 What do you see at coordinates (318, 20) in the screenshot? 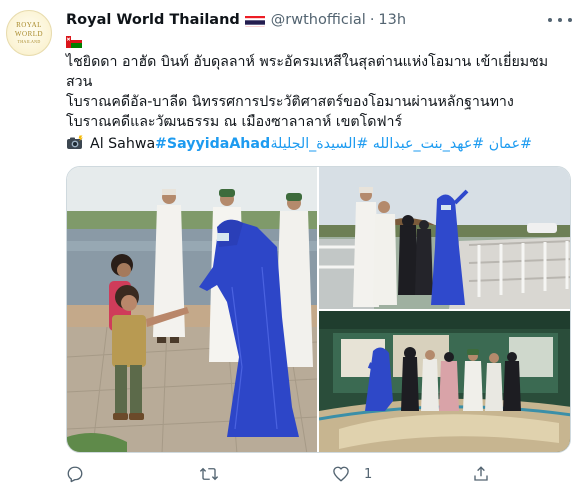
I see `user-handle: @rwthofficial` at bounding box center [318, 20].